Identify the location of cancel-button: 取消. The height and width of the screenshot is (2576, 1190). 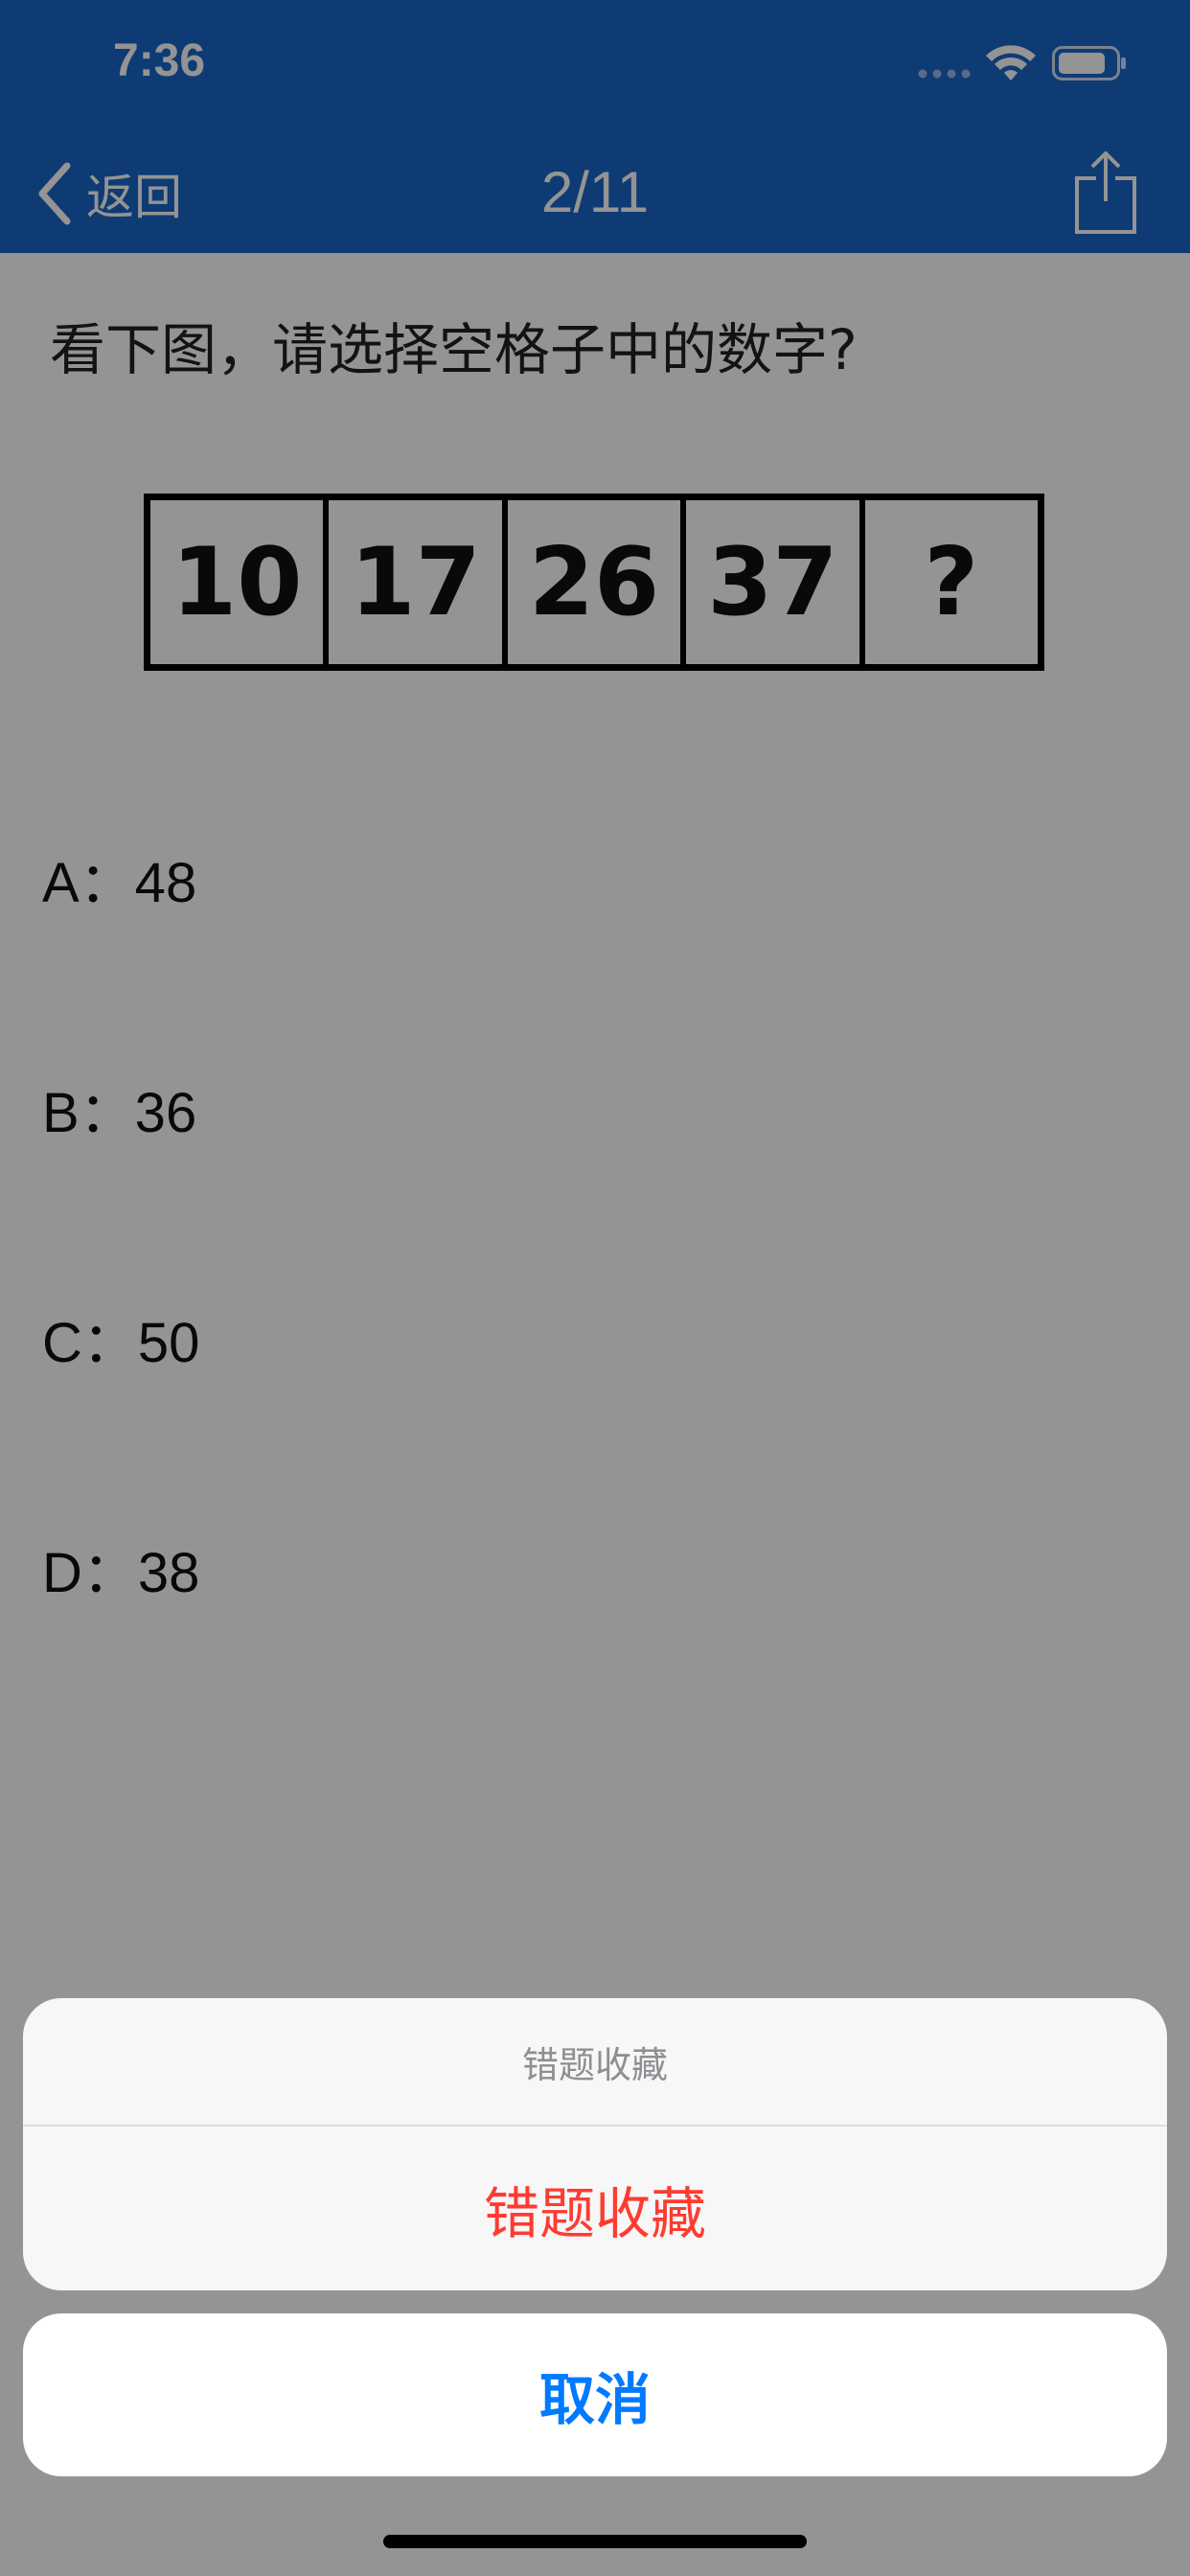
(595, 2394).